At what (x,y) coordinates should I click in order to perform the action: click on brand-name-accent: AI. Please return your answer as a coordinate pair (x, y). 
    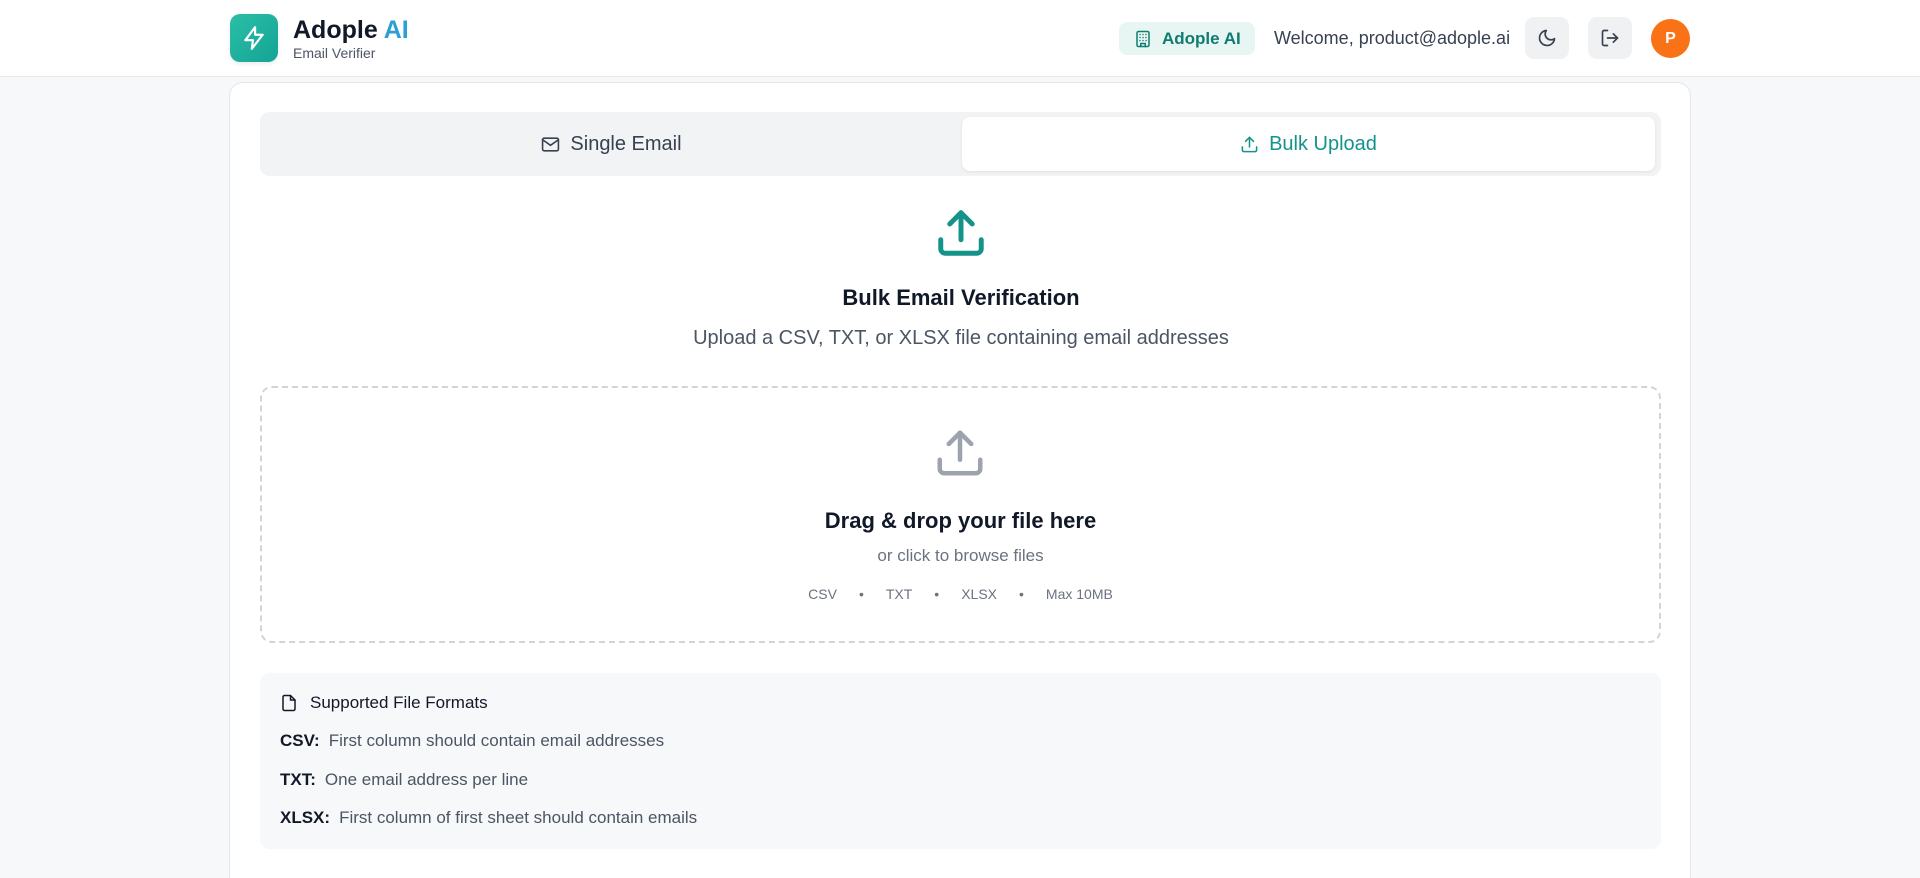
    Looking at the image, I should click on (396, 29).